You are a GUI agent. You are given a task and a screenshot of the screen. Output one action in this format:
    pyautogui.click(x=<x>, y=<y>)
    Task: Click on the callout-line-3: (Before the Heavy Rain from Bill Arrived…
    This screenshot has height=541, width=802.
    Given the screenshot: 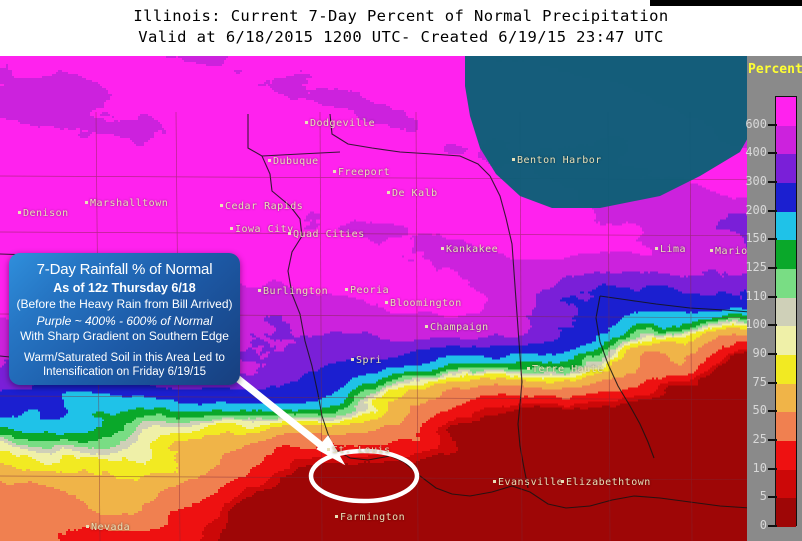 What is the action you would take?
    pyautogui.click(x=124, y=304)
    